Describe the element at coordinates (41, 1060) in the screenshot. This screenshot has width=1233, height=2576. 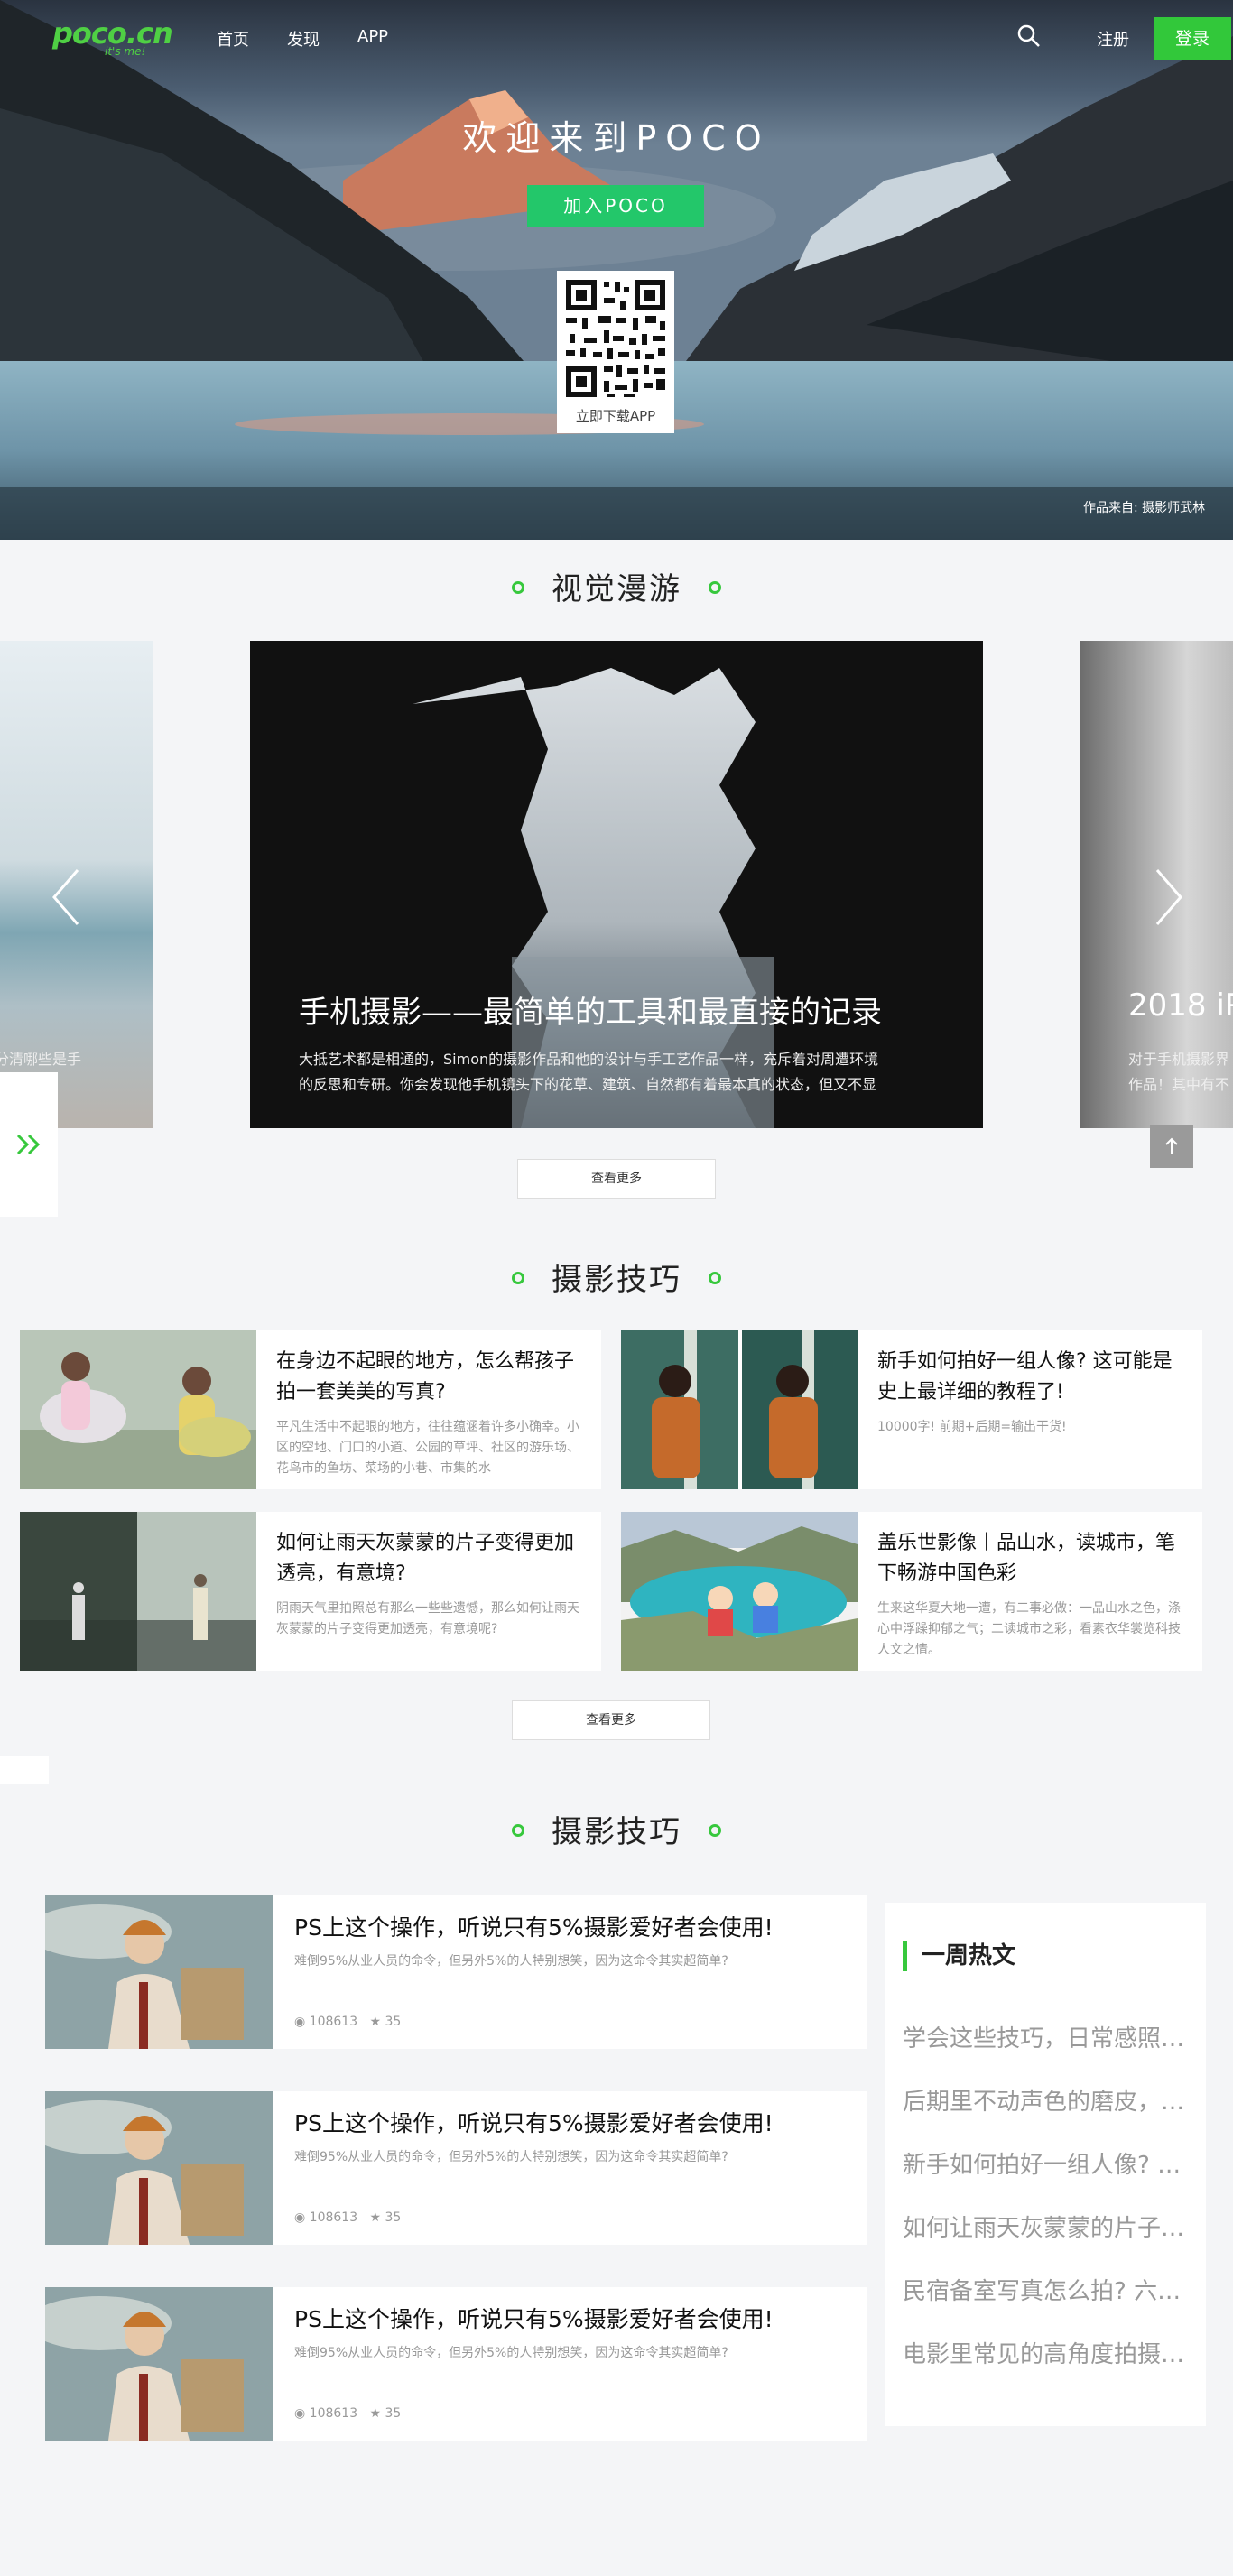
I see `slide-prev-desc: 分清哪些是手` at that location.